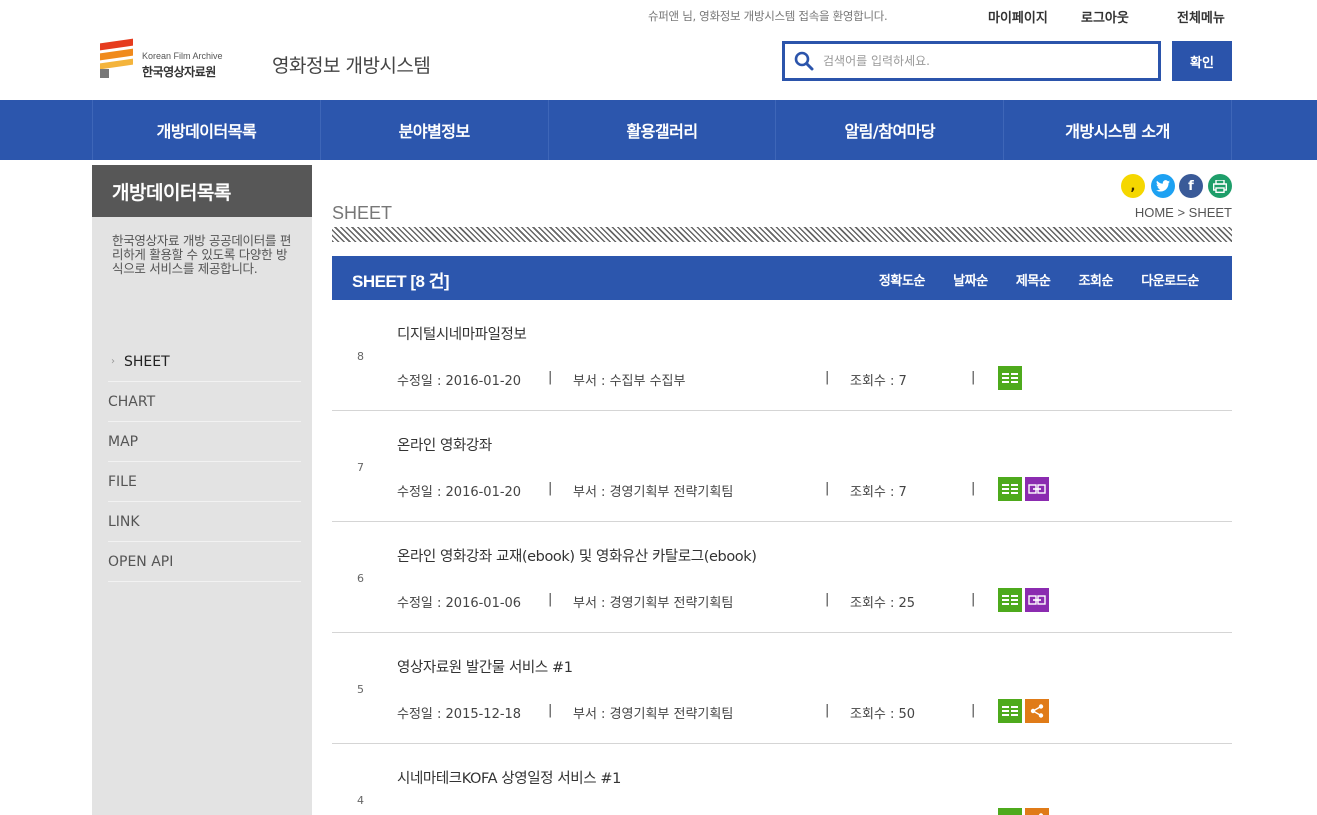 The width and height of the screenshot is (1317, 815). Describe the element at coordinates (459, 714) in the screenshot. I see `item-modified-date: 수정일 : 2015-12-18` at that location.